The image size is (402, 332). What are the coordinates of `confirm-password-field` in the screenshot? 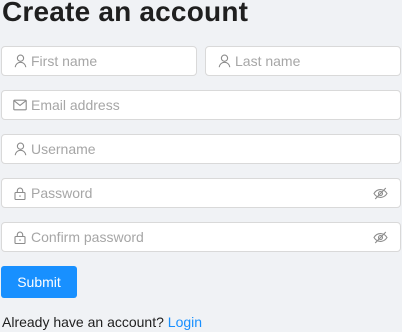 It's located at (201, 237).